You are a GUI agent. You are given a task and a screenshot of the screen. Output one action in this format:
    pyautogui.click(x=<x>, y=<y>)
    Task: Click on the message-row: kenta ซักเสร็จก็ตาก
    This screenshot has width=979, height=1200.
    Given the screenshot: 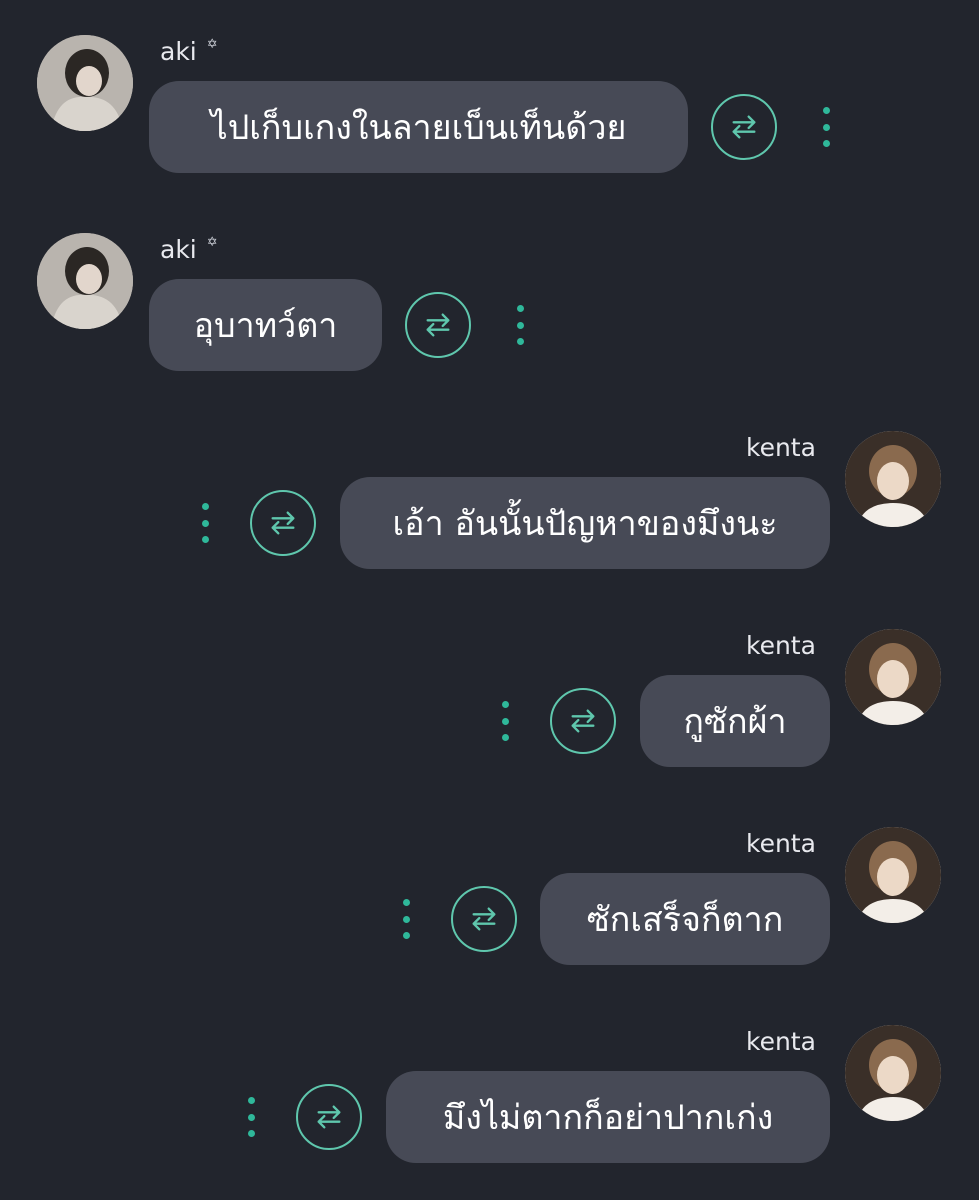 What is the action you would take?
    pyautogui.click(x=489, y=912)
    